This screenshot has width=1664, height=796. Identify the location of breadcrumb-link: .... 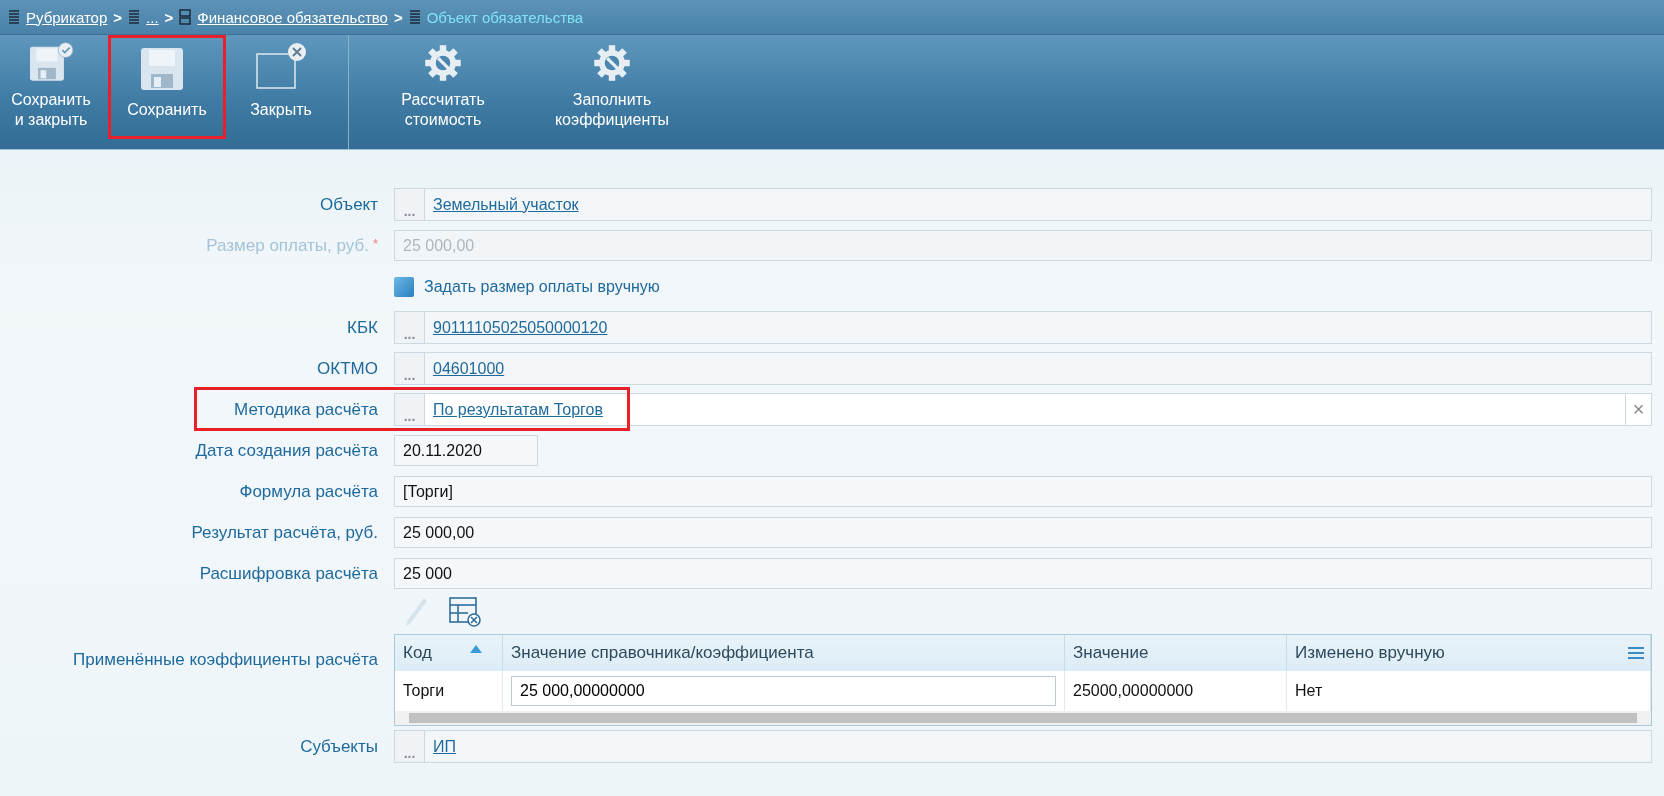
(152, 17).